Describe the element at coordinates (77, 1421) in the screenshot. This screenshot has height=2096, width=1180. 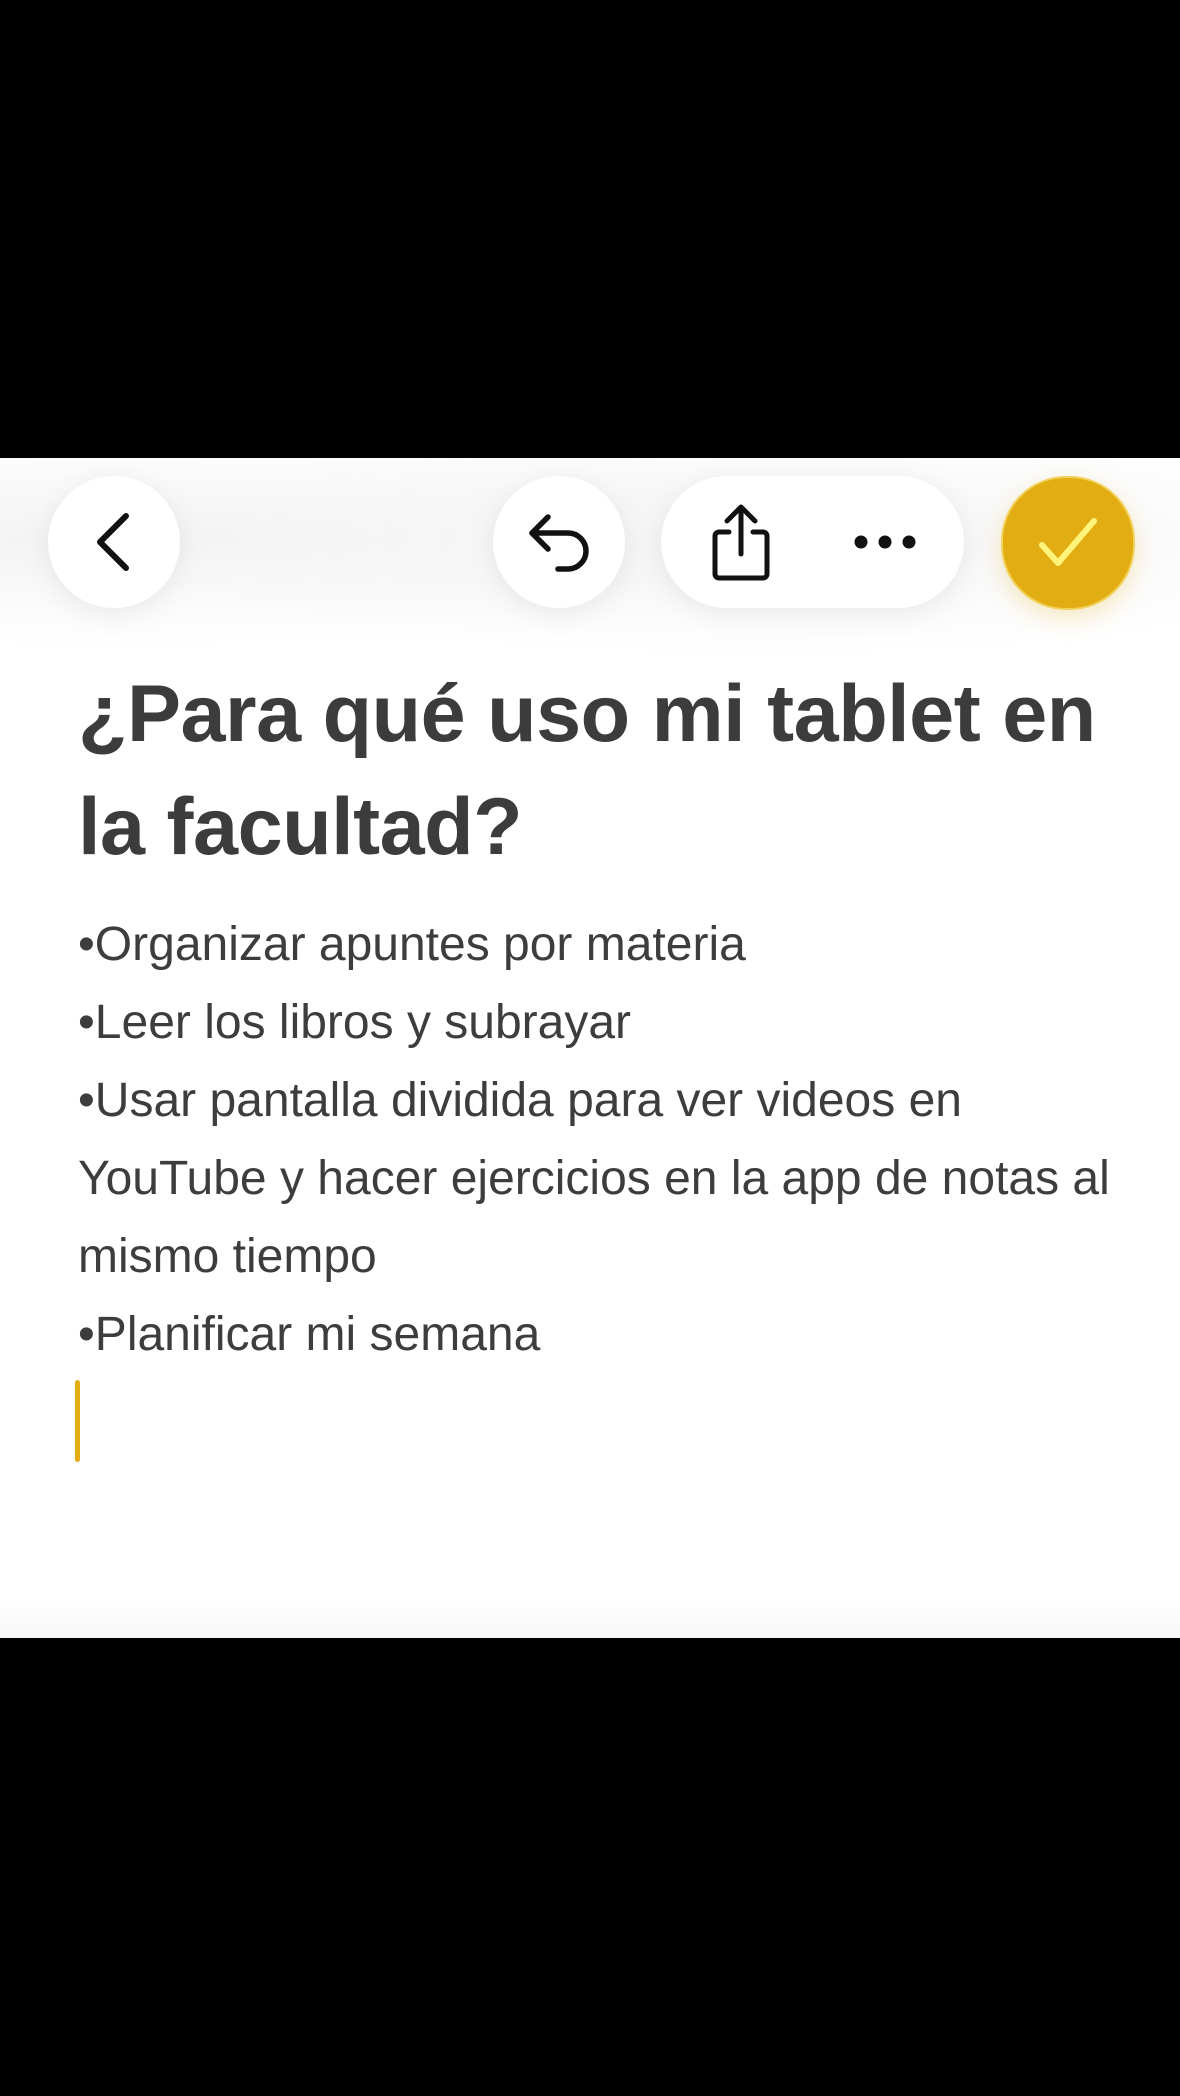
I see `text-cursor` at that location.